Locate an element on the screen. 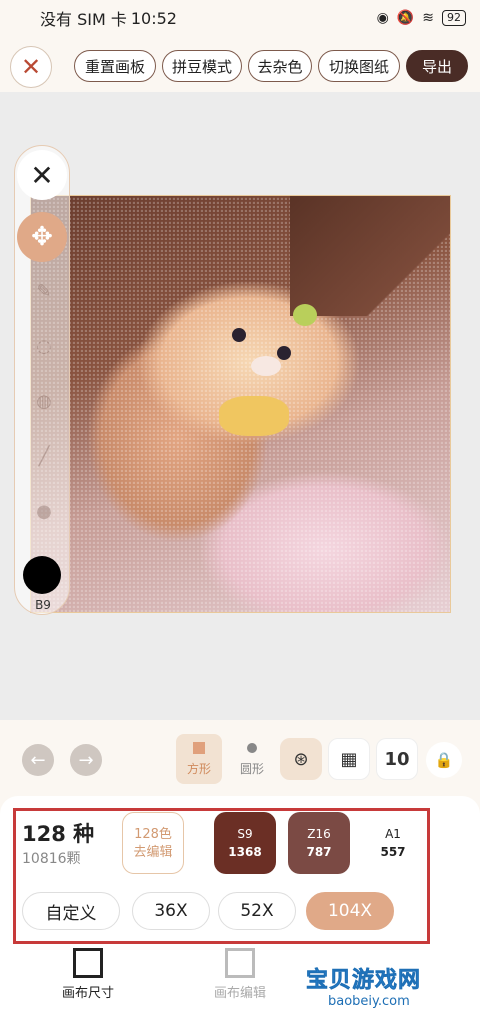  grid-toggle-button: ▦ is located at coordinates (349, 759).